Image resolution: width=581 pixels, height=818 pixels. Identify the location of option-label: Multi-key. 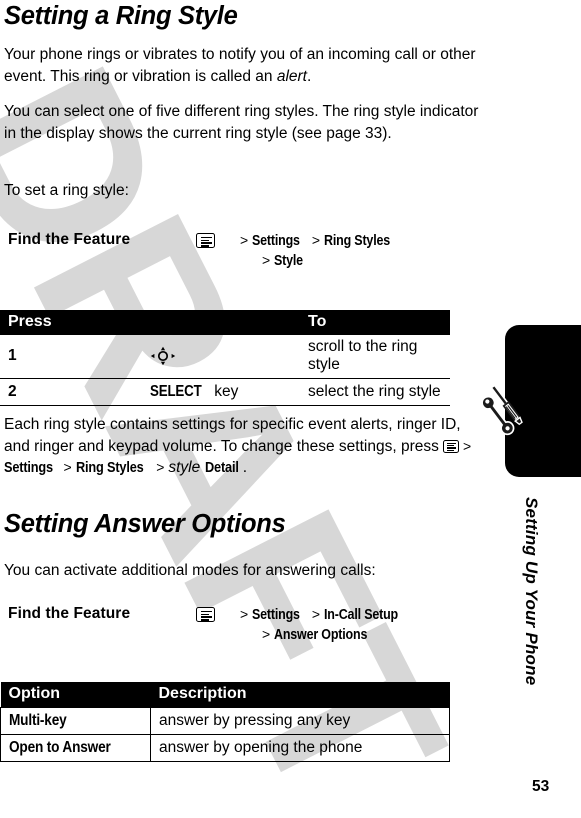
(38, 720).